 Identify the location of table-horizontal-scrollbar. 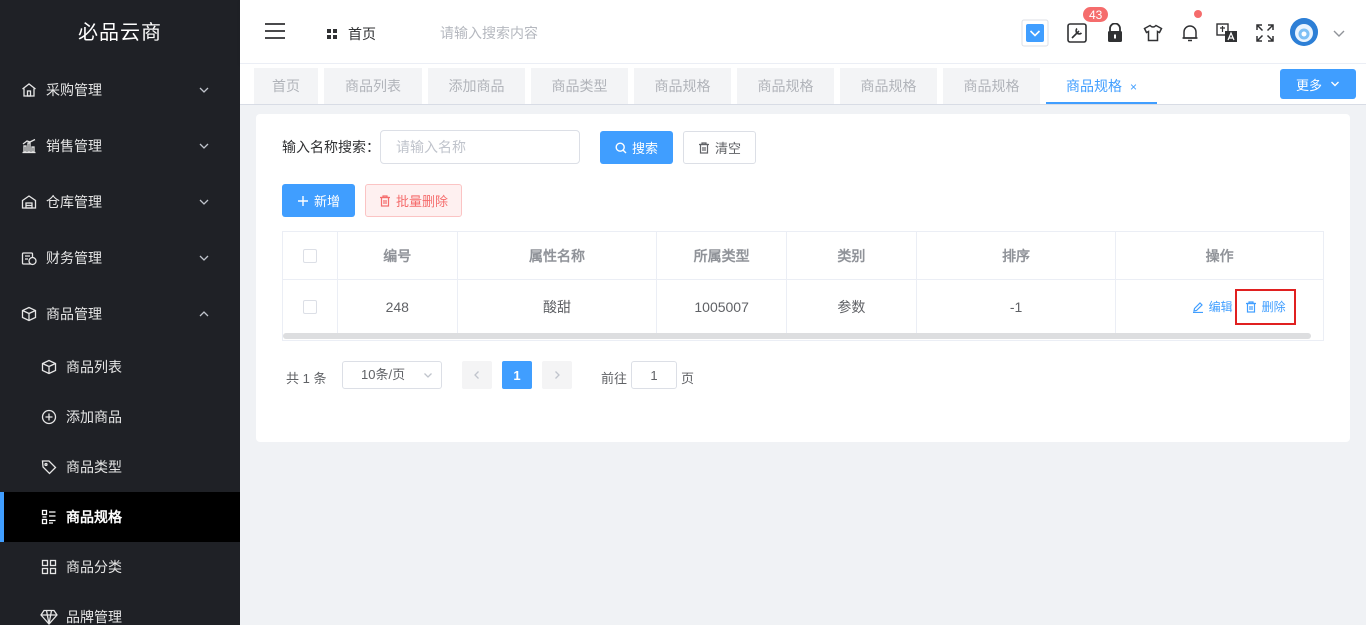
(803, 336).